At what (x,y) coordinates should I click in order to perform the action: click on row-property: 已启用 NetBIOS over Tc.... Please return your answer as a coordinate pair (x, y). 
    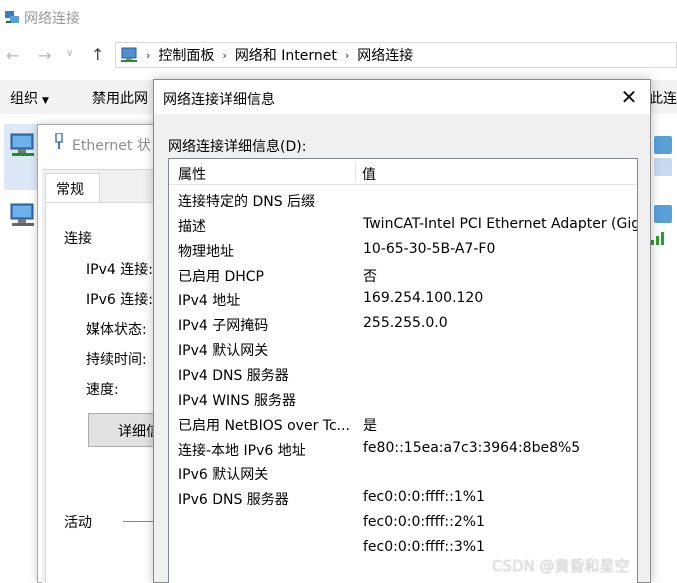
    Looking at the image, I should click on (267, 425).